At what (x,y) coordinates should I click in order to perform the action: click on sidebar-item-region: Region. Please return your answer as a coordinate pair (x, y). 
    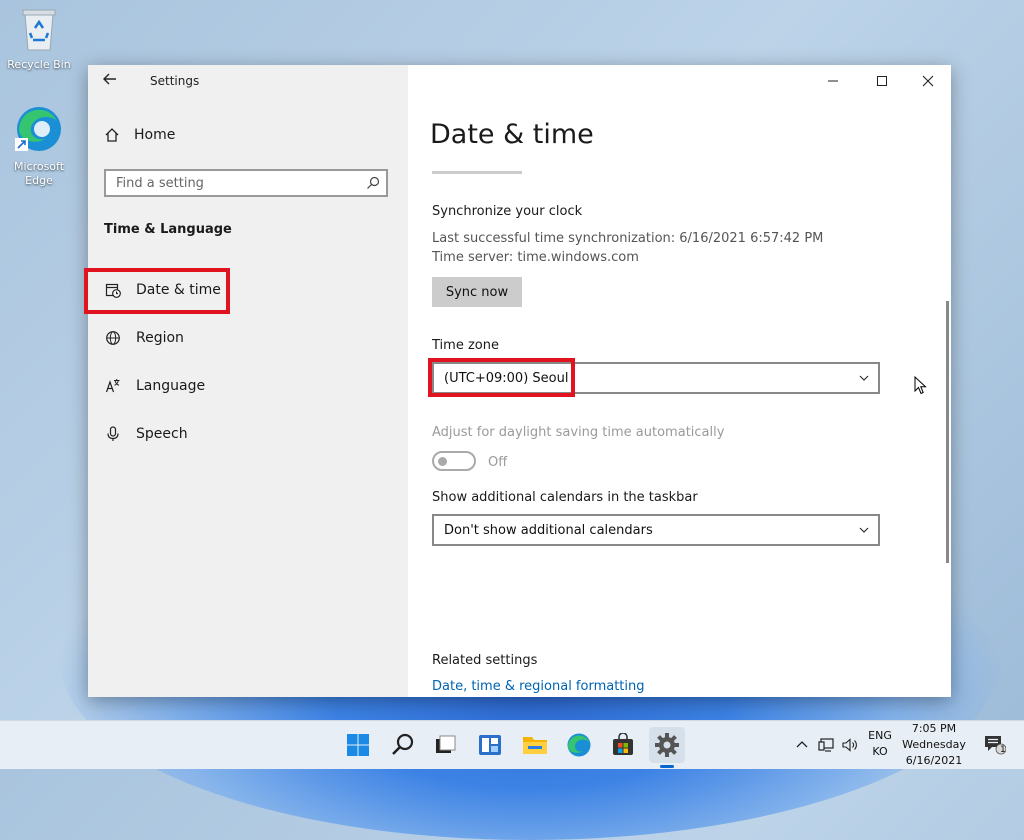
    Looking at the image, I should click on (249, 338).